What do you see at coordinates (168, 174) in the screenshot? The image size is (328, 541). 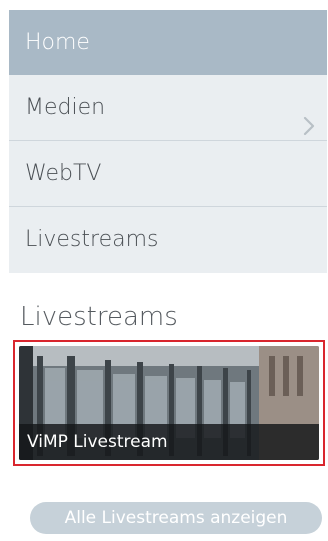 I see `nav-item-webtv: WebTV` at bounding box center [168, 174].